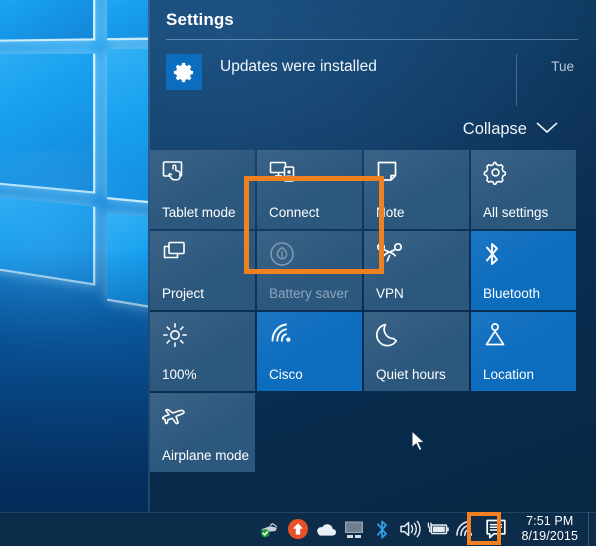 The width and height of the screenshot is (596, 546). What do you see at coordinates (390, 212) in the screenshot?
I see `quick-action-label: Note` at bounding box center [390, 212].